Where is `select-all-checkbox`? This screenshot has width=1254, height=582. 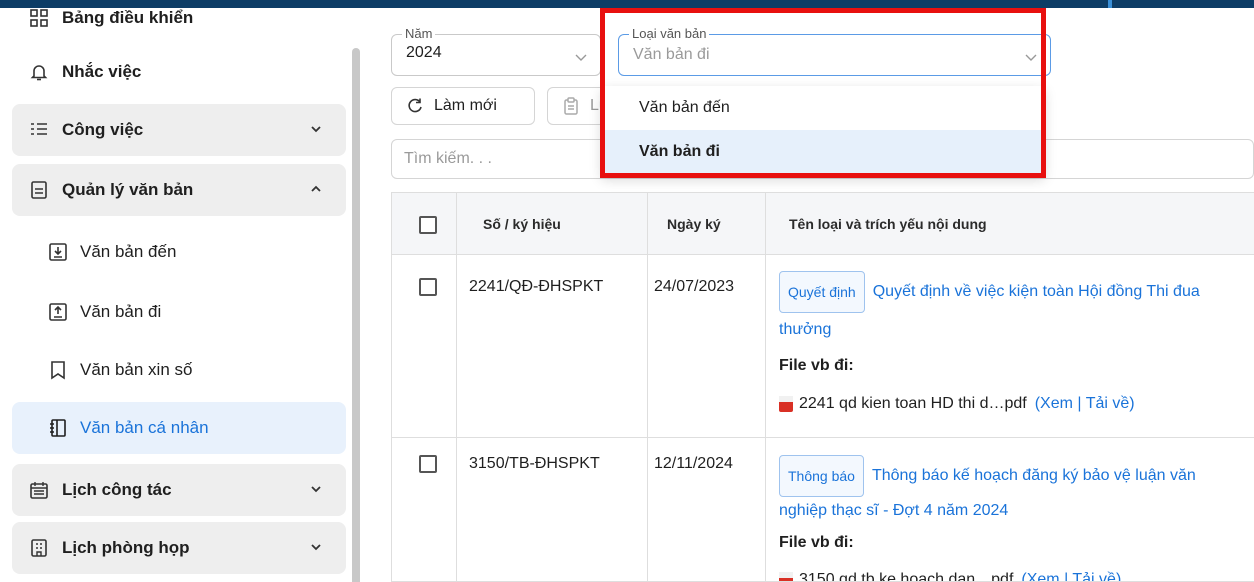 select-all-checkbox is located at coordinates (428, 225).